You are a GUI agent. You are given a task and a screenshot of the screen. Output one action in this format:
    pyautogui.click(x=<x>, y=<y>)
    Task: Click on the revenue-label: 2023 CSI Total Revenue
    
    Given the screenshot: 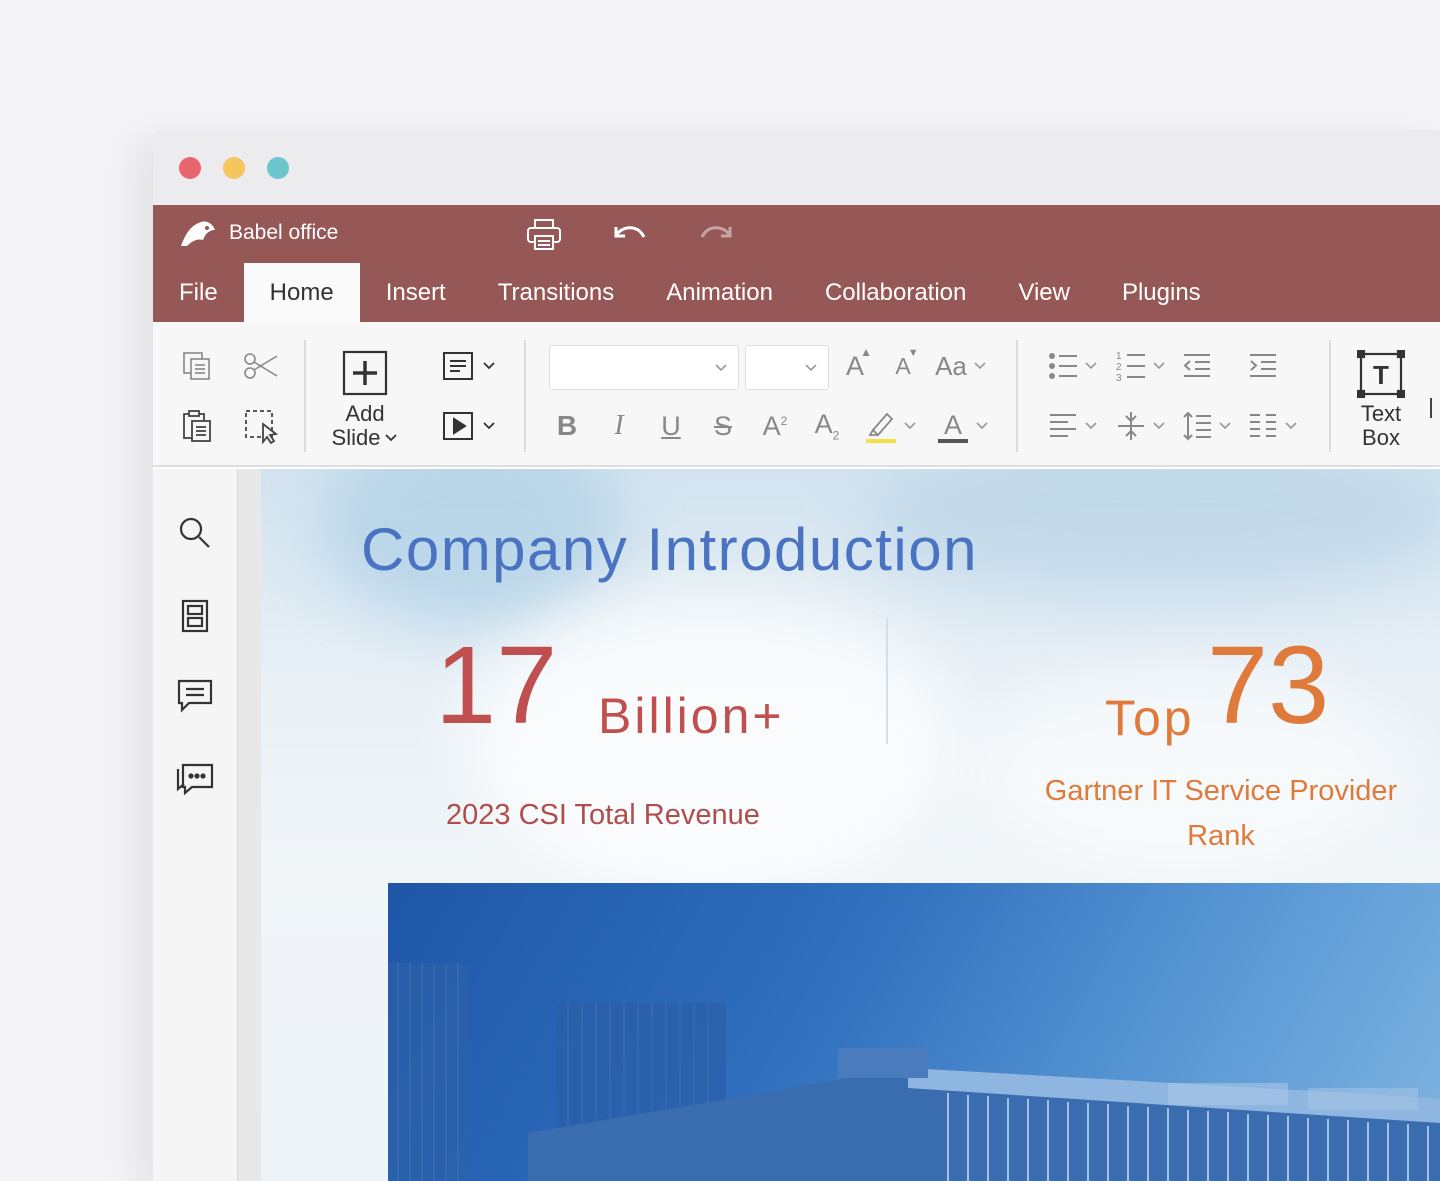 What is the action you would take?
    pyautogui.click(x=603, y=815)
    